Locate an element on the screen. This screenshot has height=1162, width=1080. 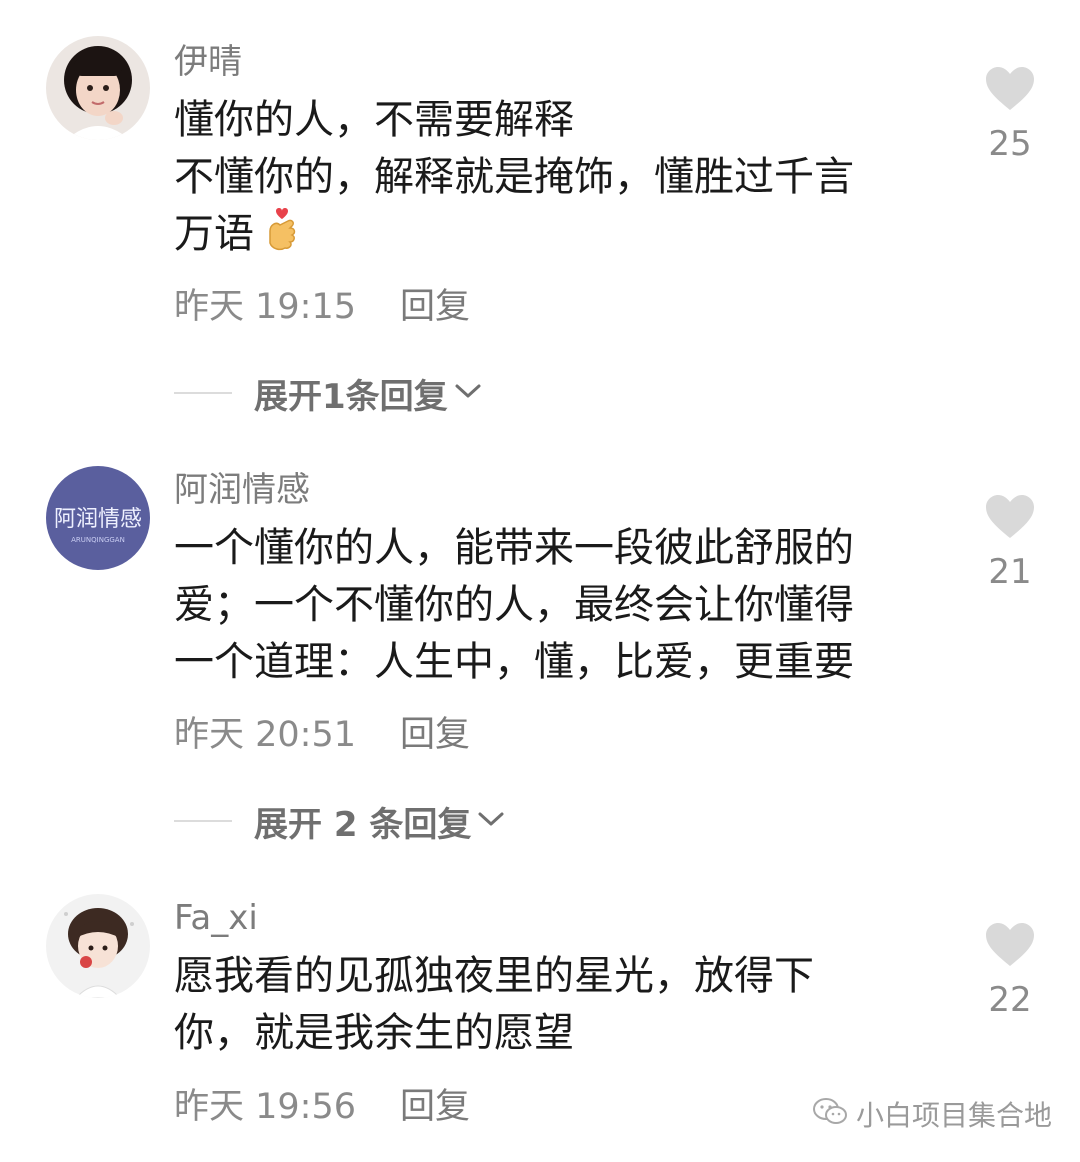
comment-text: 懂你的人，不需要解释 不懂你的，解释就是掩饰，懂胜过千言 万语 is located at coordinates (554, 180).